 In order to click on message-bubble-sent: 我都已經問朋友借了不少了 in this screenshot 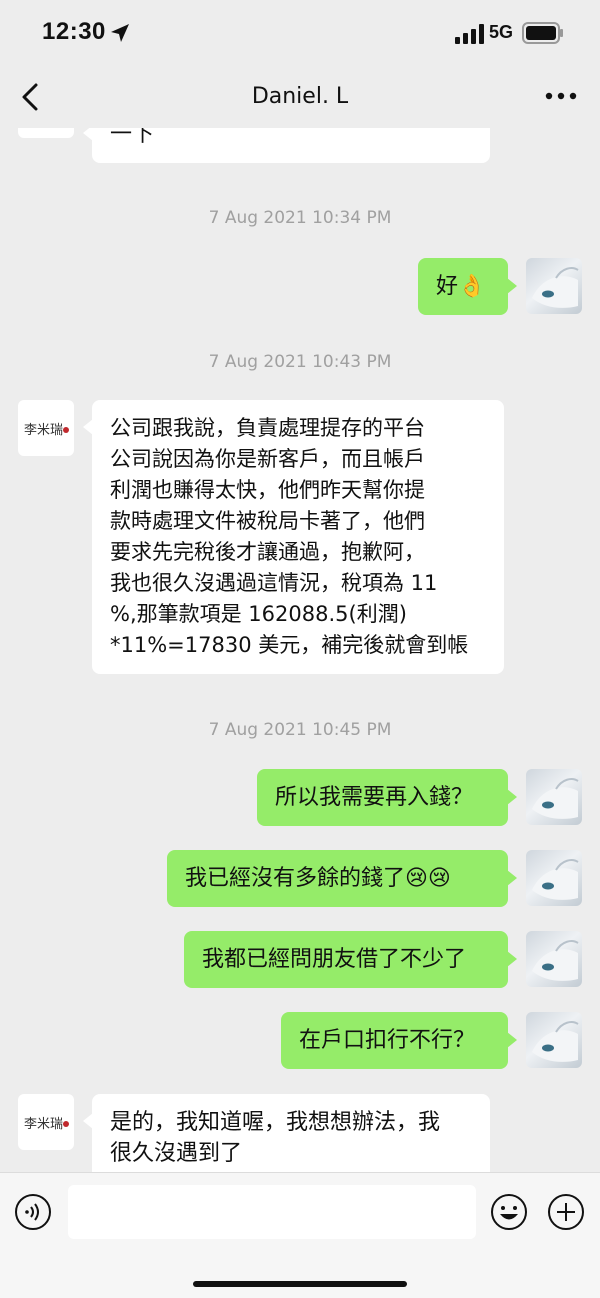, I will do `click(350, 959)`.